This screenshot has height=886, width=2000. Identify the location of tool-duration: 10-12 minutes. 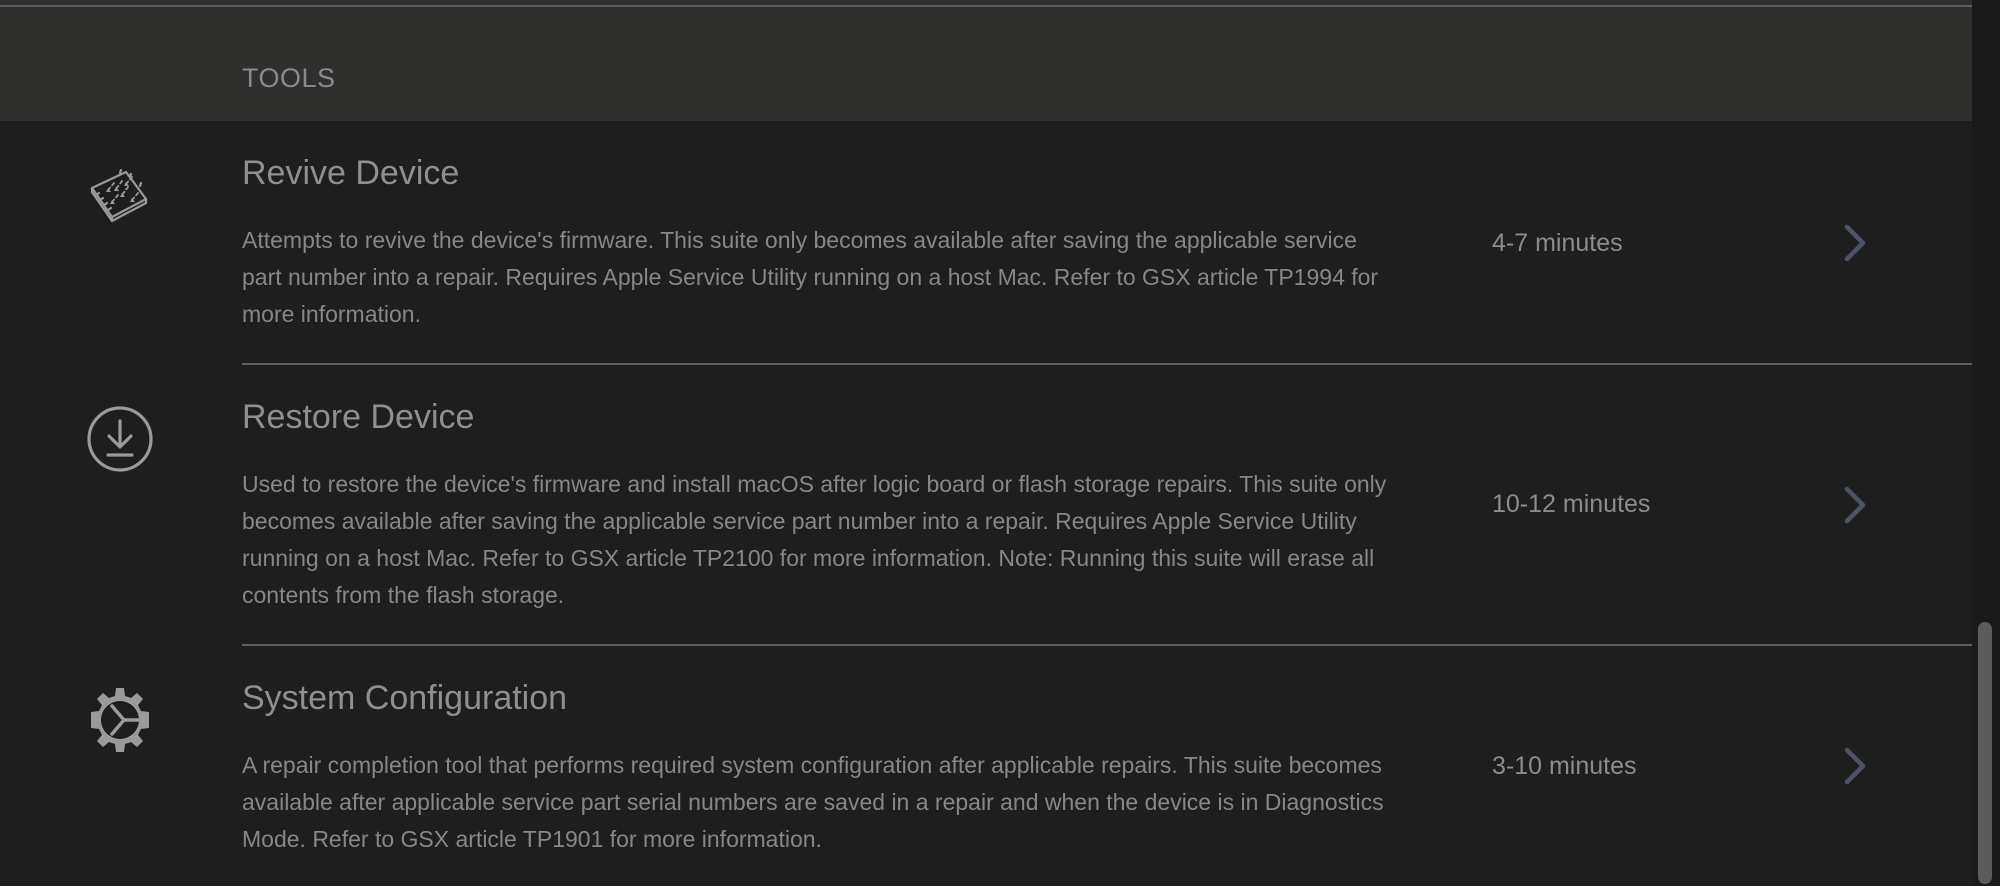
(1571, 504).